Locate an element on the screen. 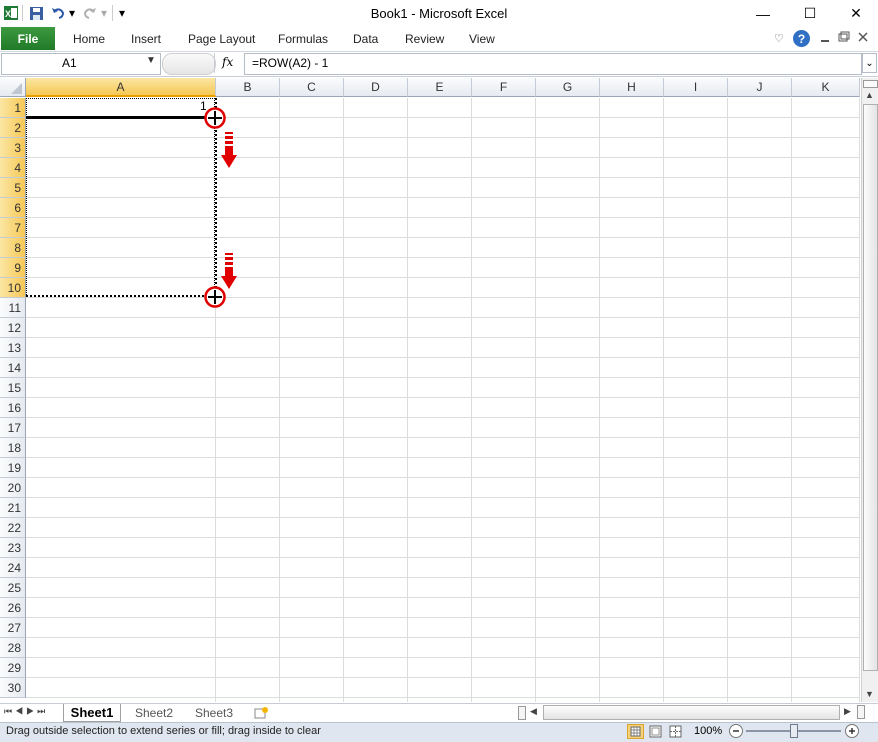 This screenshot has width=878, height=742. horizontal-scroll-thumb is located at coordinates (691, 712).